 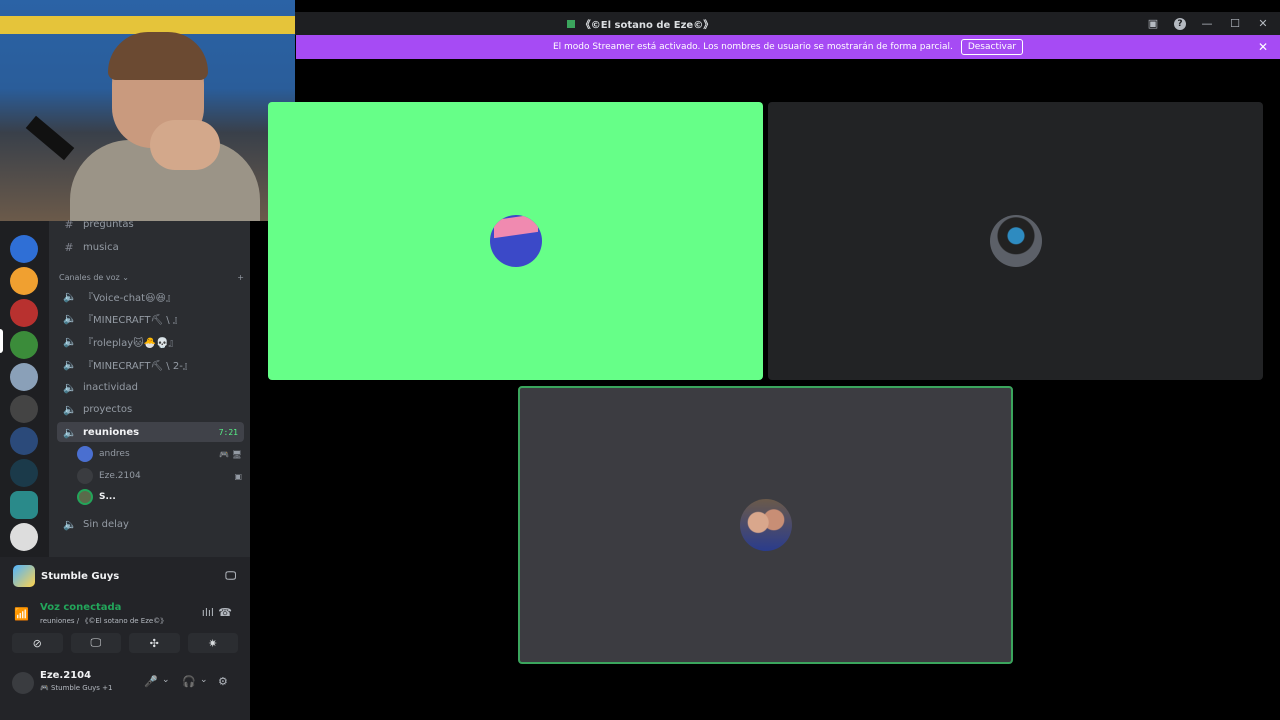 I want to click on server-rail, so click(x=24, y=391).